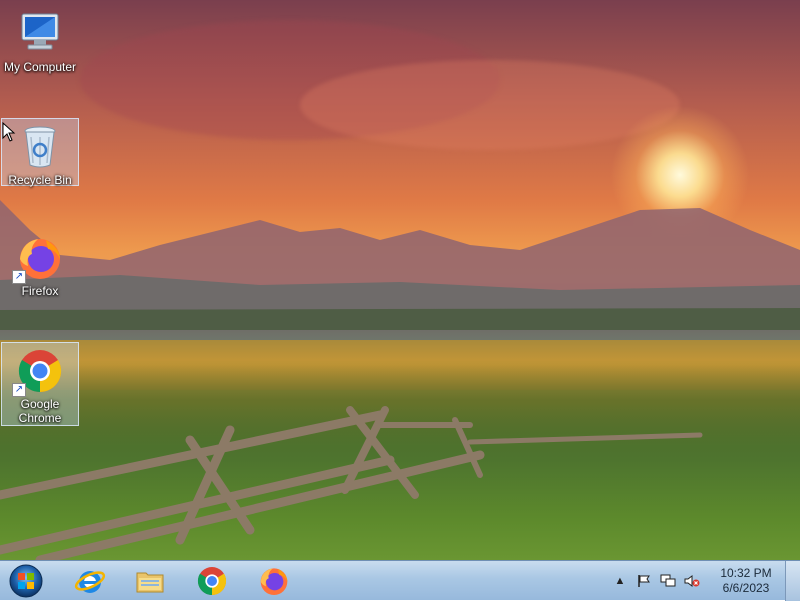  Describe the element at coordinates (40, 411) in the screenshot. I see `desktop-icon-label: Google Chrome` at that location.